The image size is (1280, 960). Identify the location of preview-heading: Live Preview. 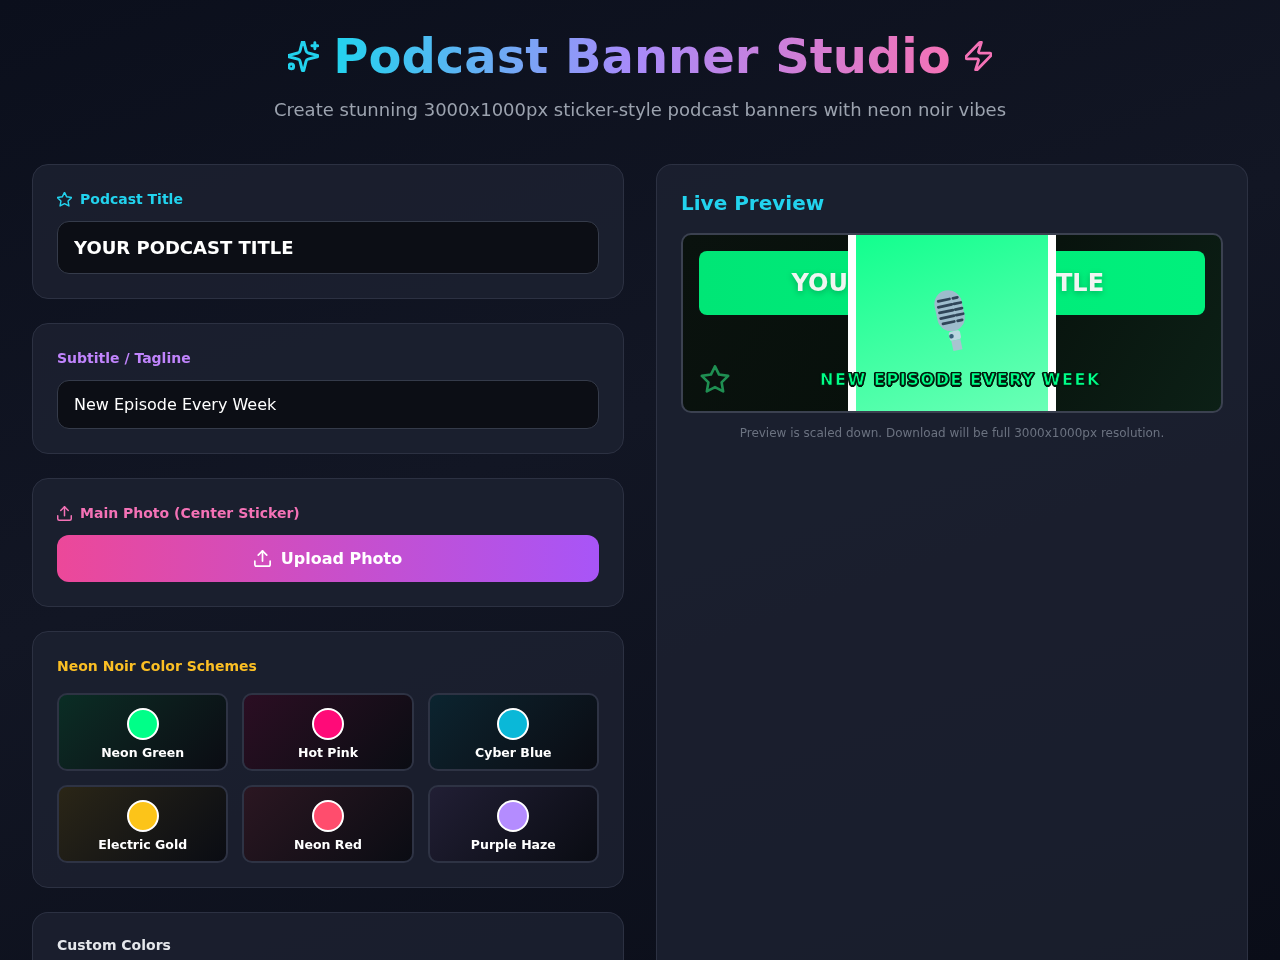
(753, 203).